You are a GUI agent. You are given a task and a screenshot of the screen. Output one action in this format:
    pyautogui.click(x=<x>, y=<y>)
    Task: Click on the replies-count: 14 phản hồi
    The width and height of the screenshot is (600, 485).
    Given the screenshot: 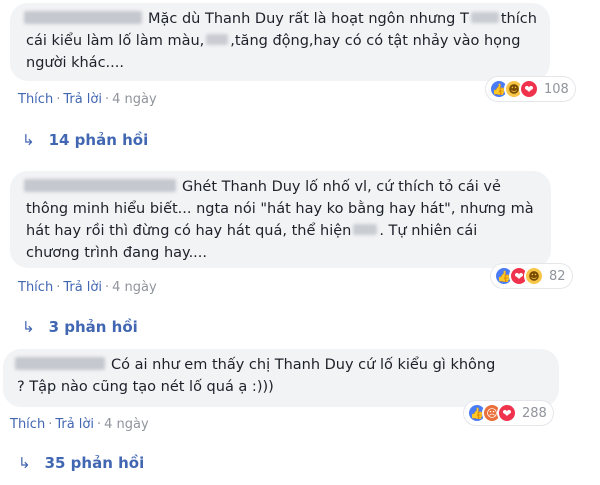 What is the action you would take?
    pyautogui.click(x=98, y=140)
    